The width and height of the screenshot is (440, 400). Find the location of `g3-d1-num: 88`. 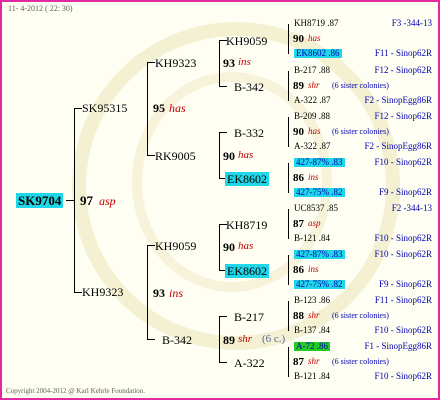

g3-d1-num: 88 is located at coordinates (298, 316).